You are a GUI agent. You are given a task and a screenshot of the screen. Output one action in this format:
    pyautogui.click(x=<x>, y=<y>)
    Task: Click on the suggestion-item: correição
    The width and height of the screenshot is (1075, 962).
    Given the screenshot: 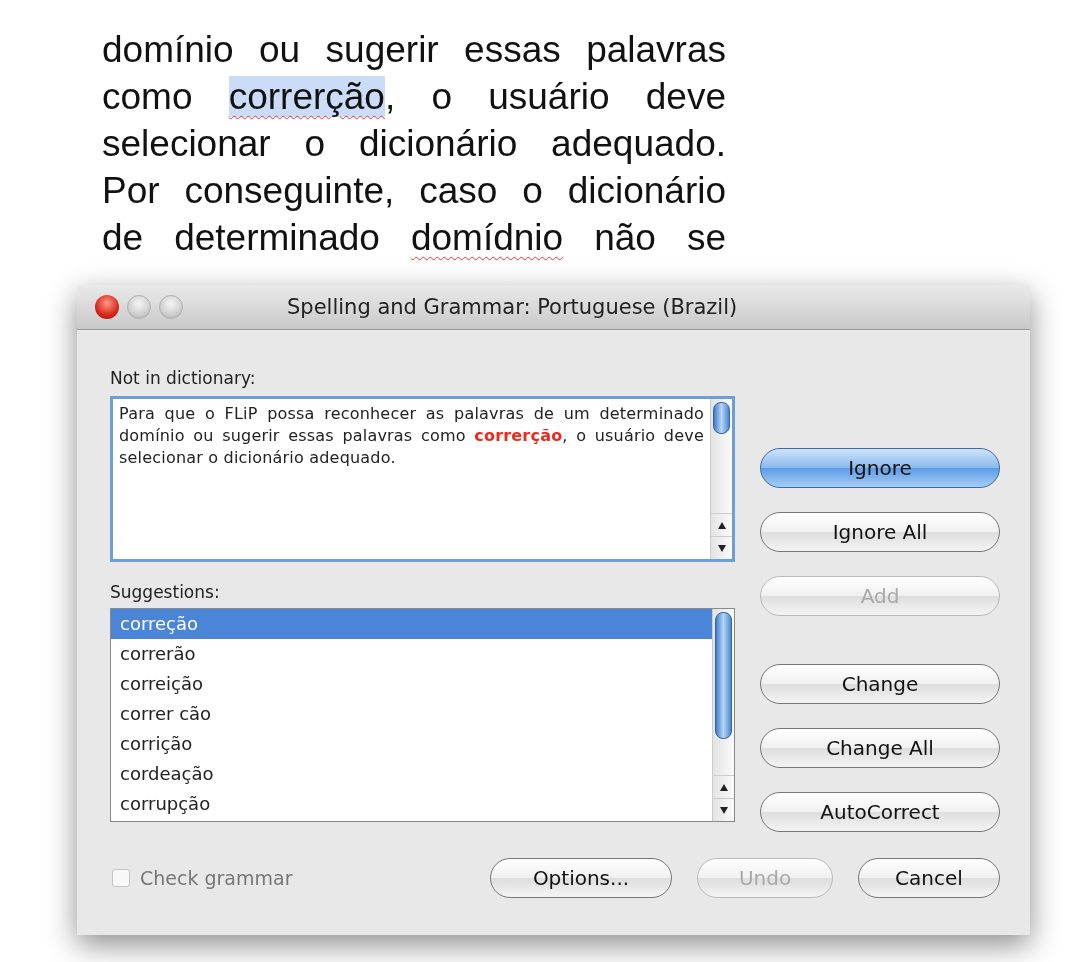 What is the action you would take?
    pyautogui.click(x=411, y=684)
    